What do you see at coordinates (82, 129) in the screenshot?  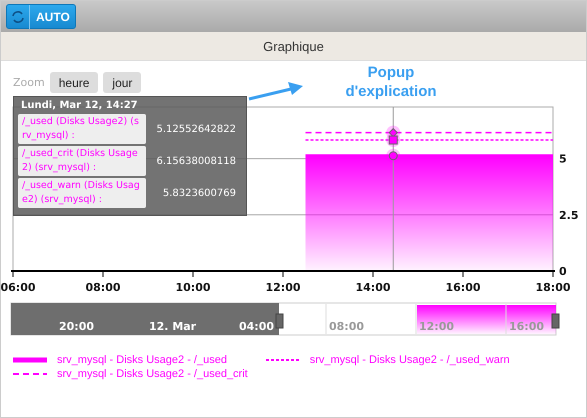 I see `tooltip-series-label: /_used (Disks Usage2) (srv_mysql) :` at bounding box center [82, 129].